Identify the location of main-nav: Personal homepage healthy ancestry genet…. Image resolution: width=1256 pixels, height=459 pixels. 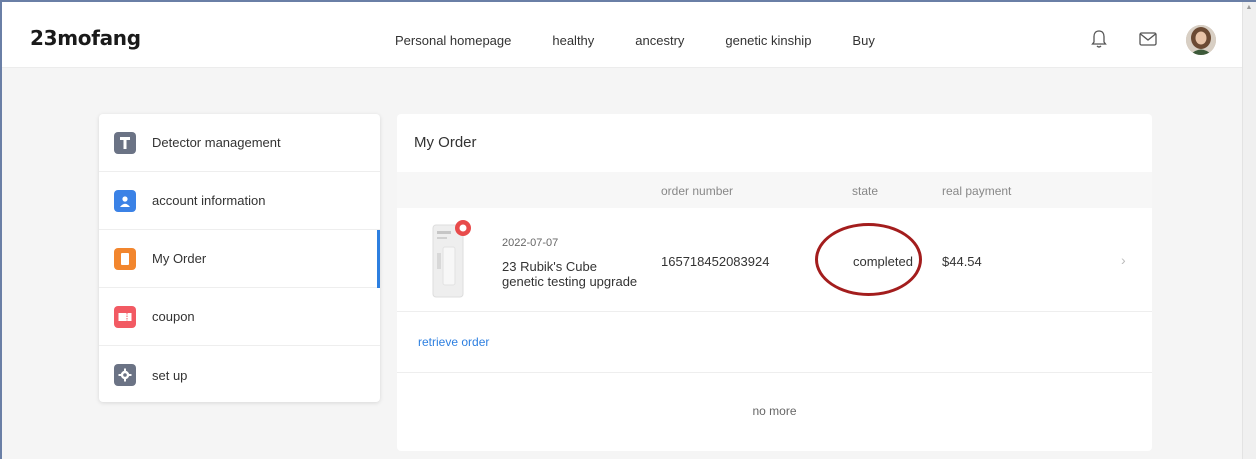
(655, 40).